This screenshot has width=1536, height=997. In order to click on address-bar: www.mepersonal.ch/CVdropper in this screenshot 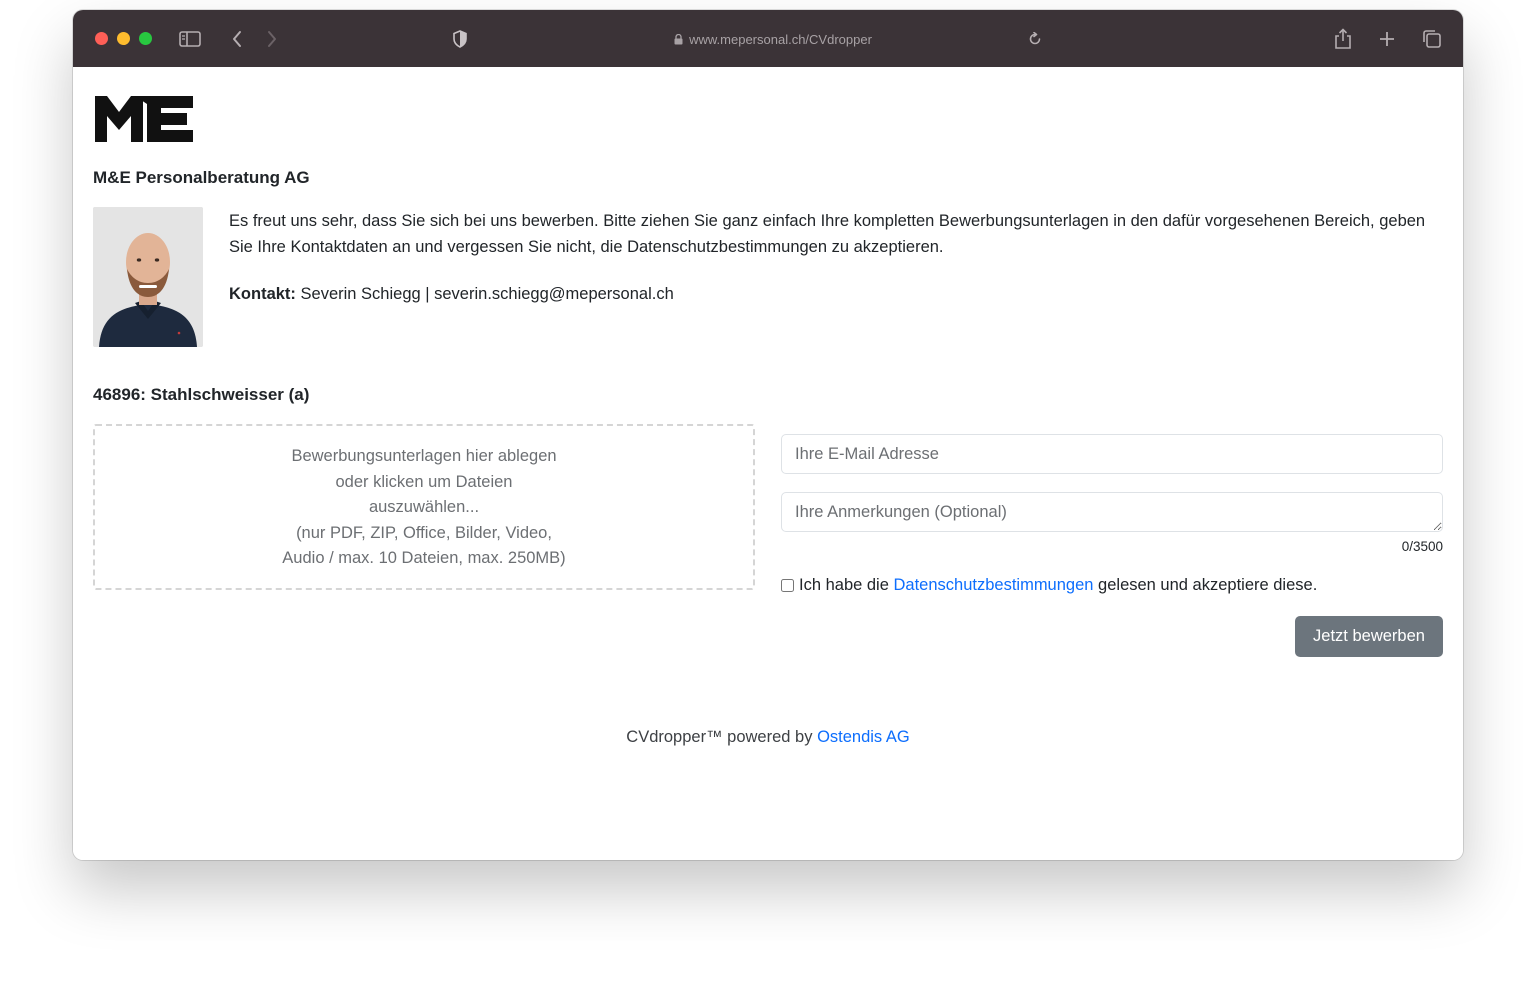, I will do `click(773, 39)`.